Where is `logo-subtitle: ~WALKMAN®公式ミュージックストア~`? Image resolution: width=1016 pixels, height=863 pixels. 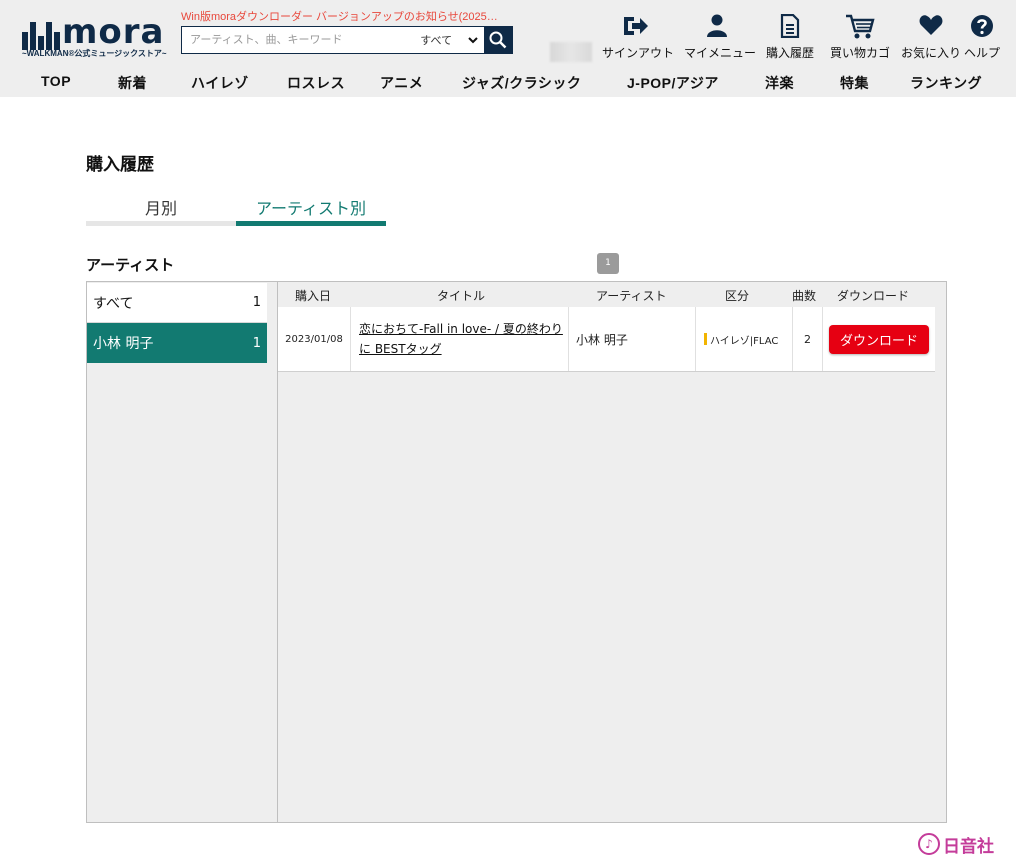
logo-subtitle: ~WALKMAN®公式ミュージックストア~ is located at coordinates (94, 53).